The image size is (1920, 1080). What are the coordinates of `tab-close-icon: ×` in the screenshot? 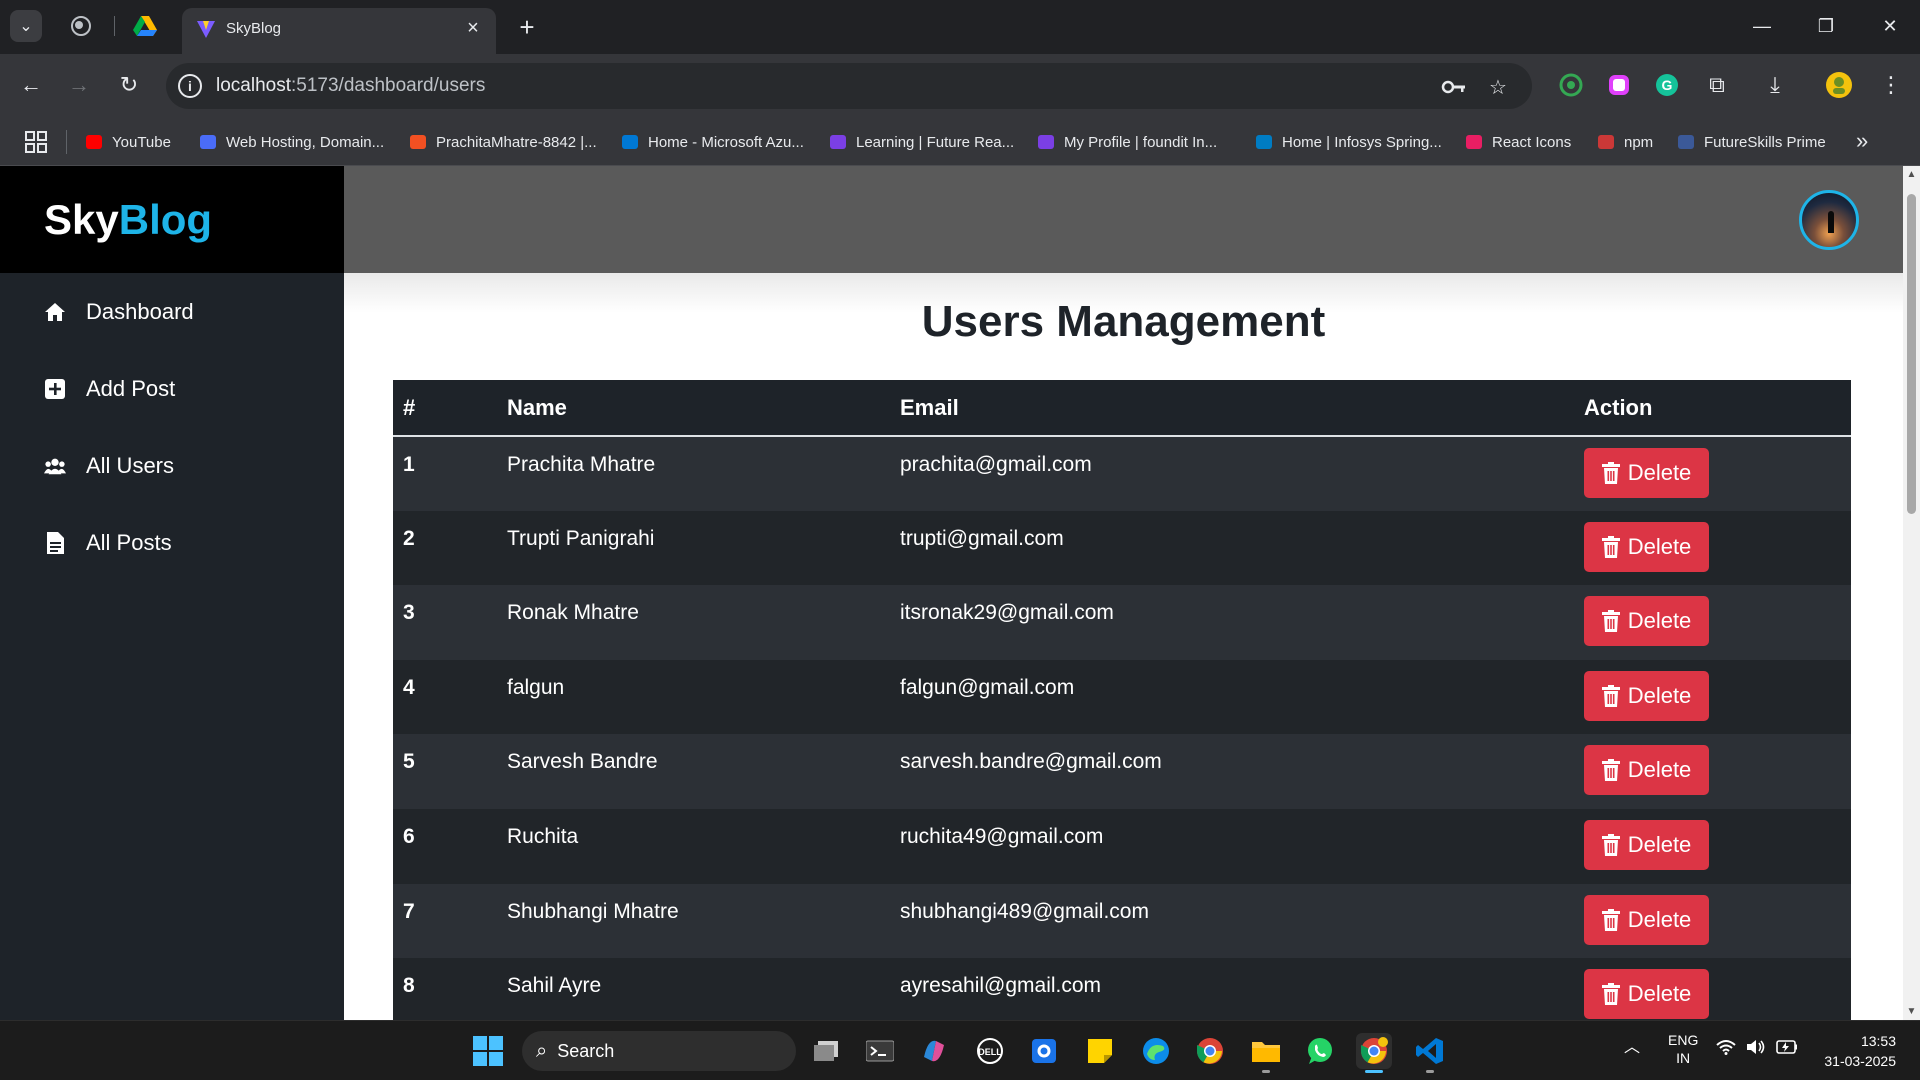 It's located at (473, 28).